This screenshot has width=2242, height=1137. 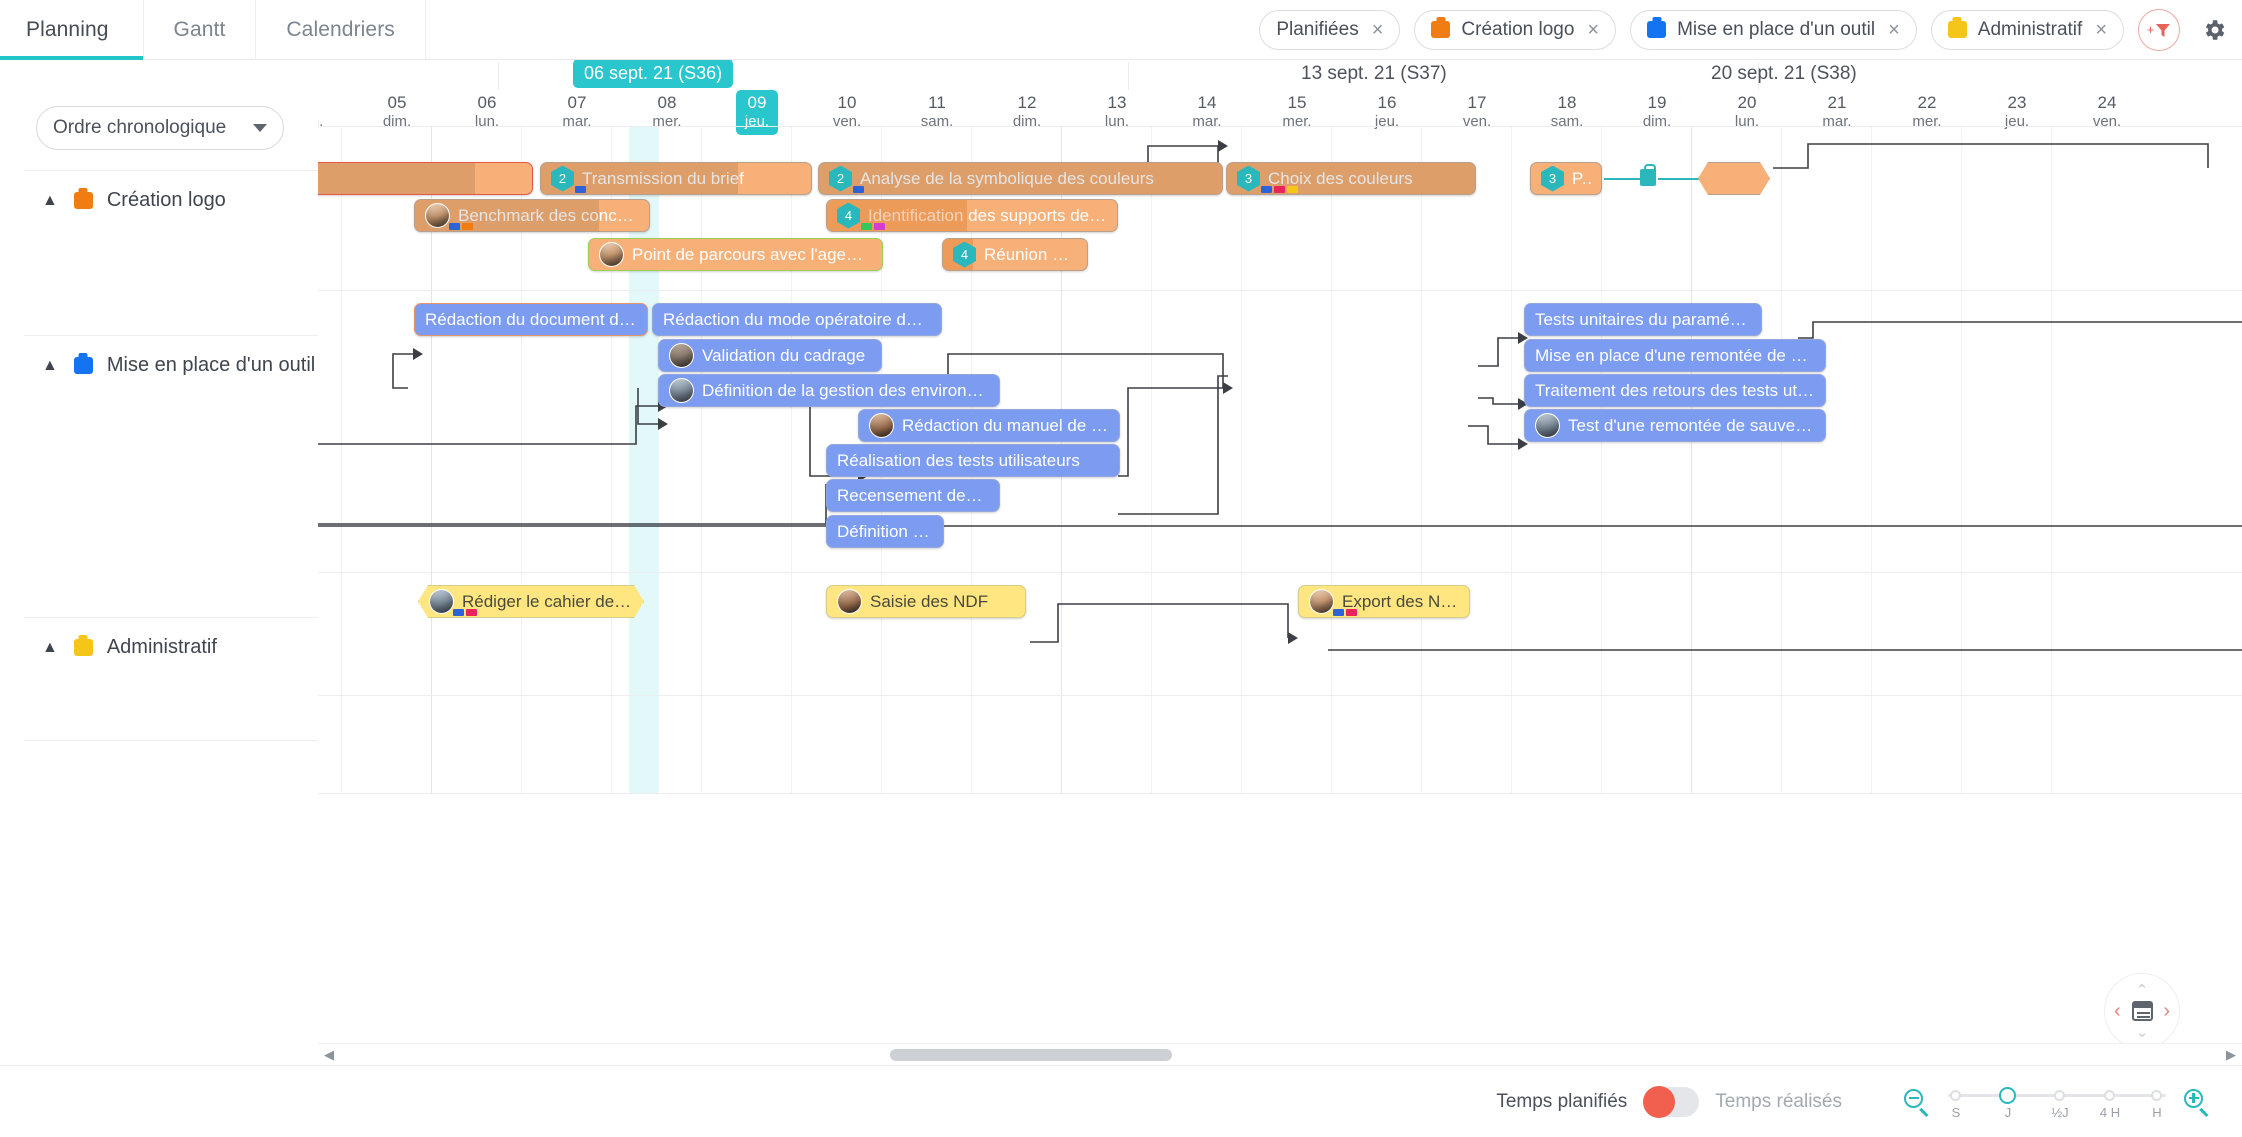 What do you see at coordinates (67, 29) in the screenshot?
I see `tab-planning-label: Planning` at bounding box center [67, 29].